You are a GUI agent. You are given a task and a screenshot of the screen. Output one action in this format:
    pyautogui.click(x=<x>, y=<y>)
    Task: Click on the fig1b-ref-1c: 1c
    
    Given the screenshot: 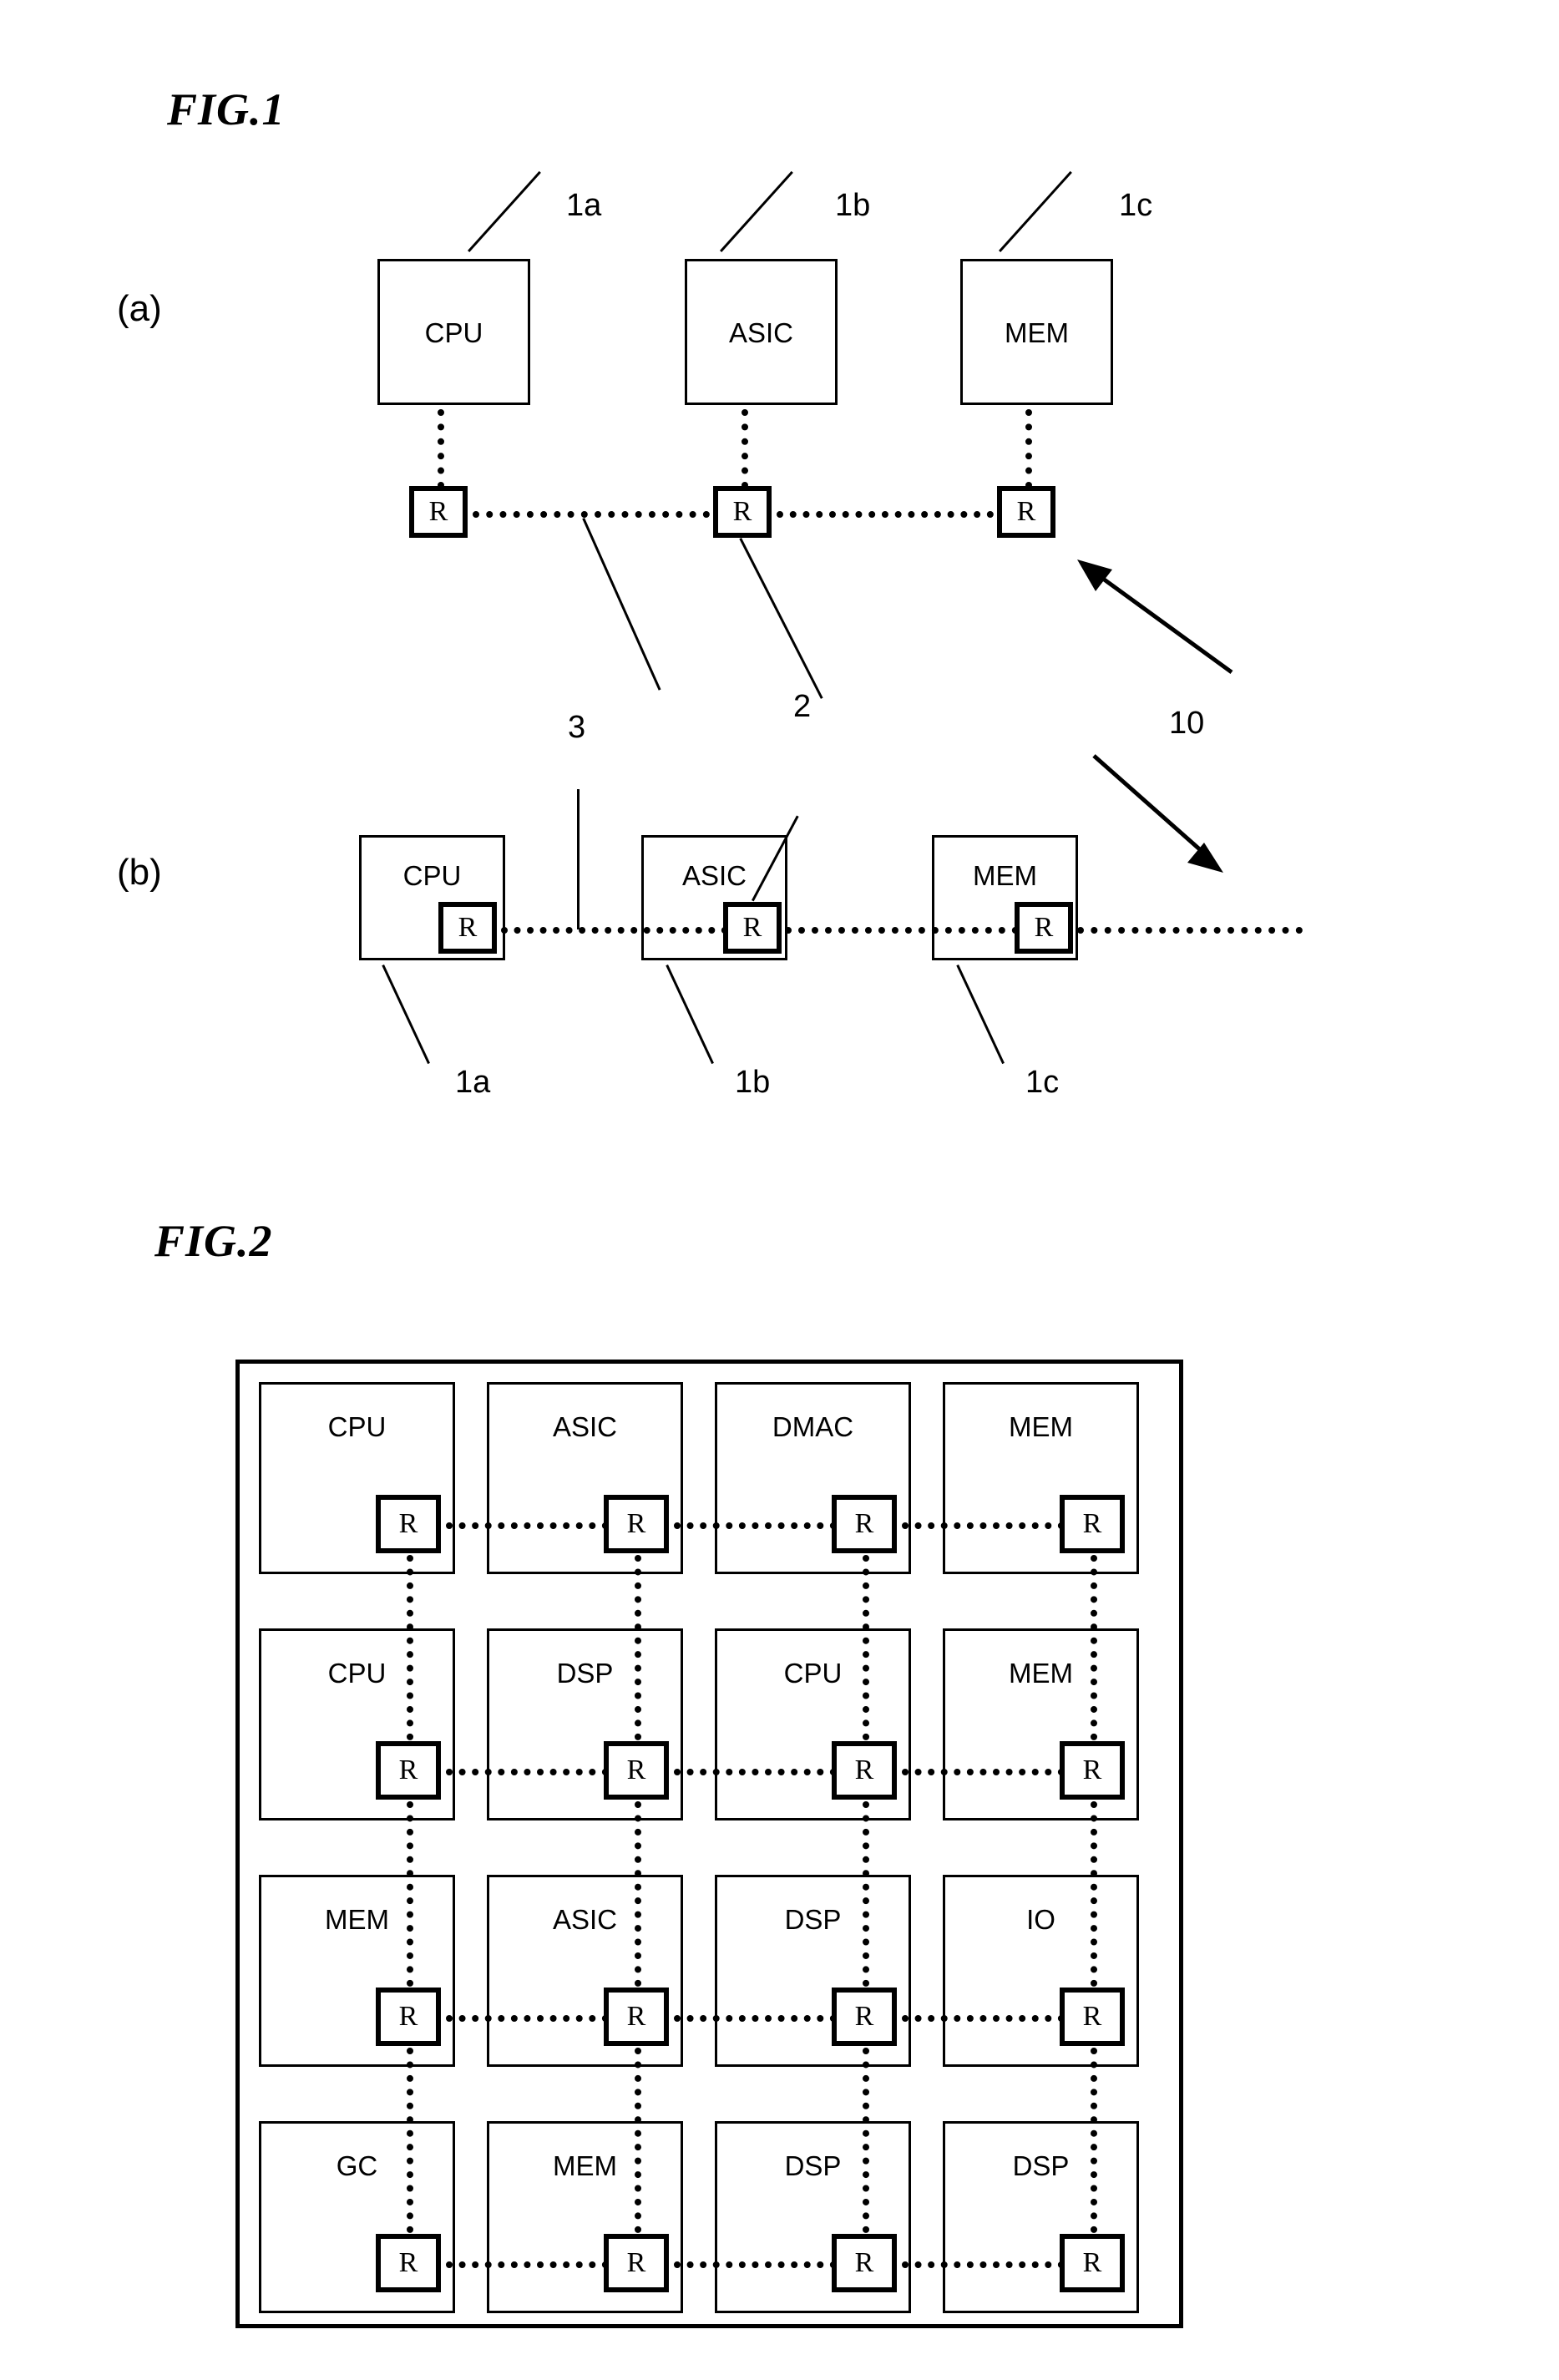 What is the action you would take?
    pyautogui.click(x=1042, y=1082)
    